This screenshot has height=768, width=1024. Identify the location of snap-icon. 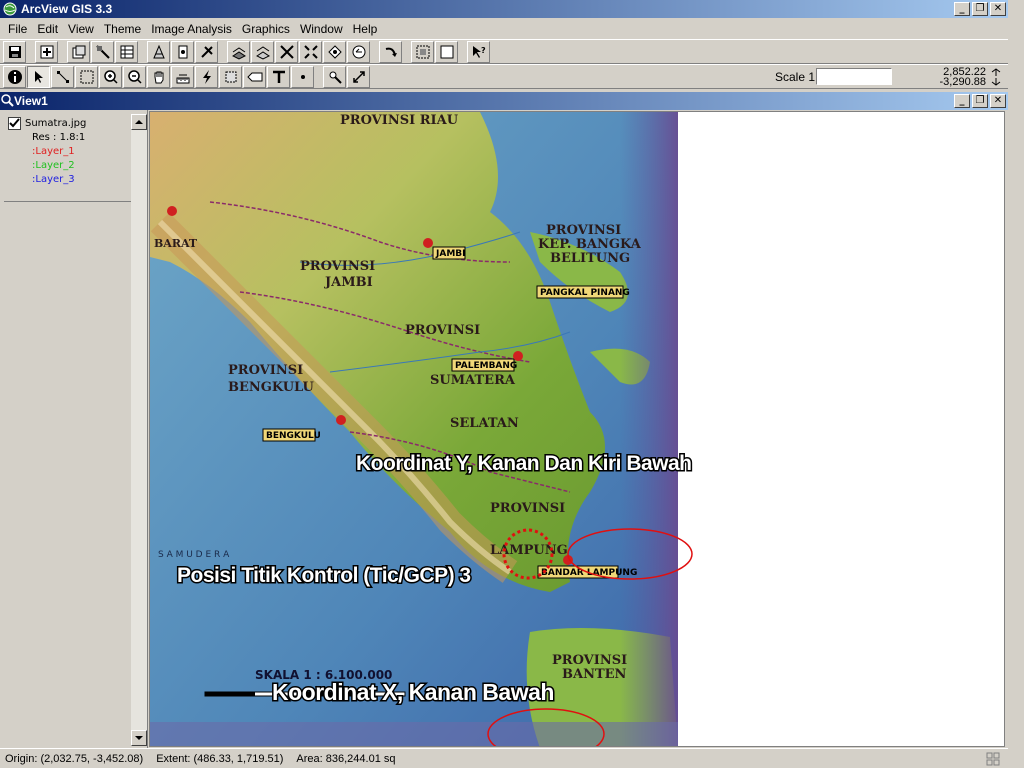
(335, 77).